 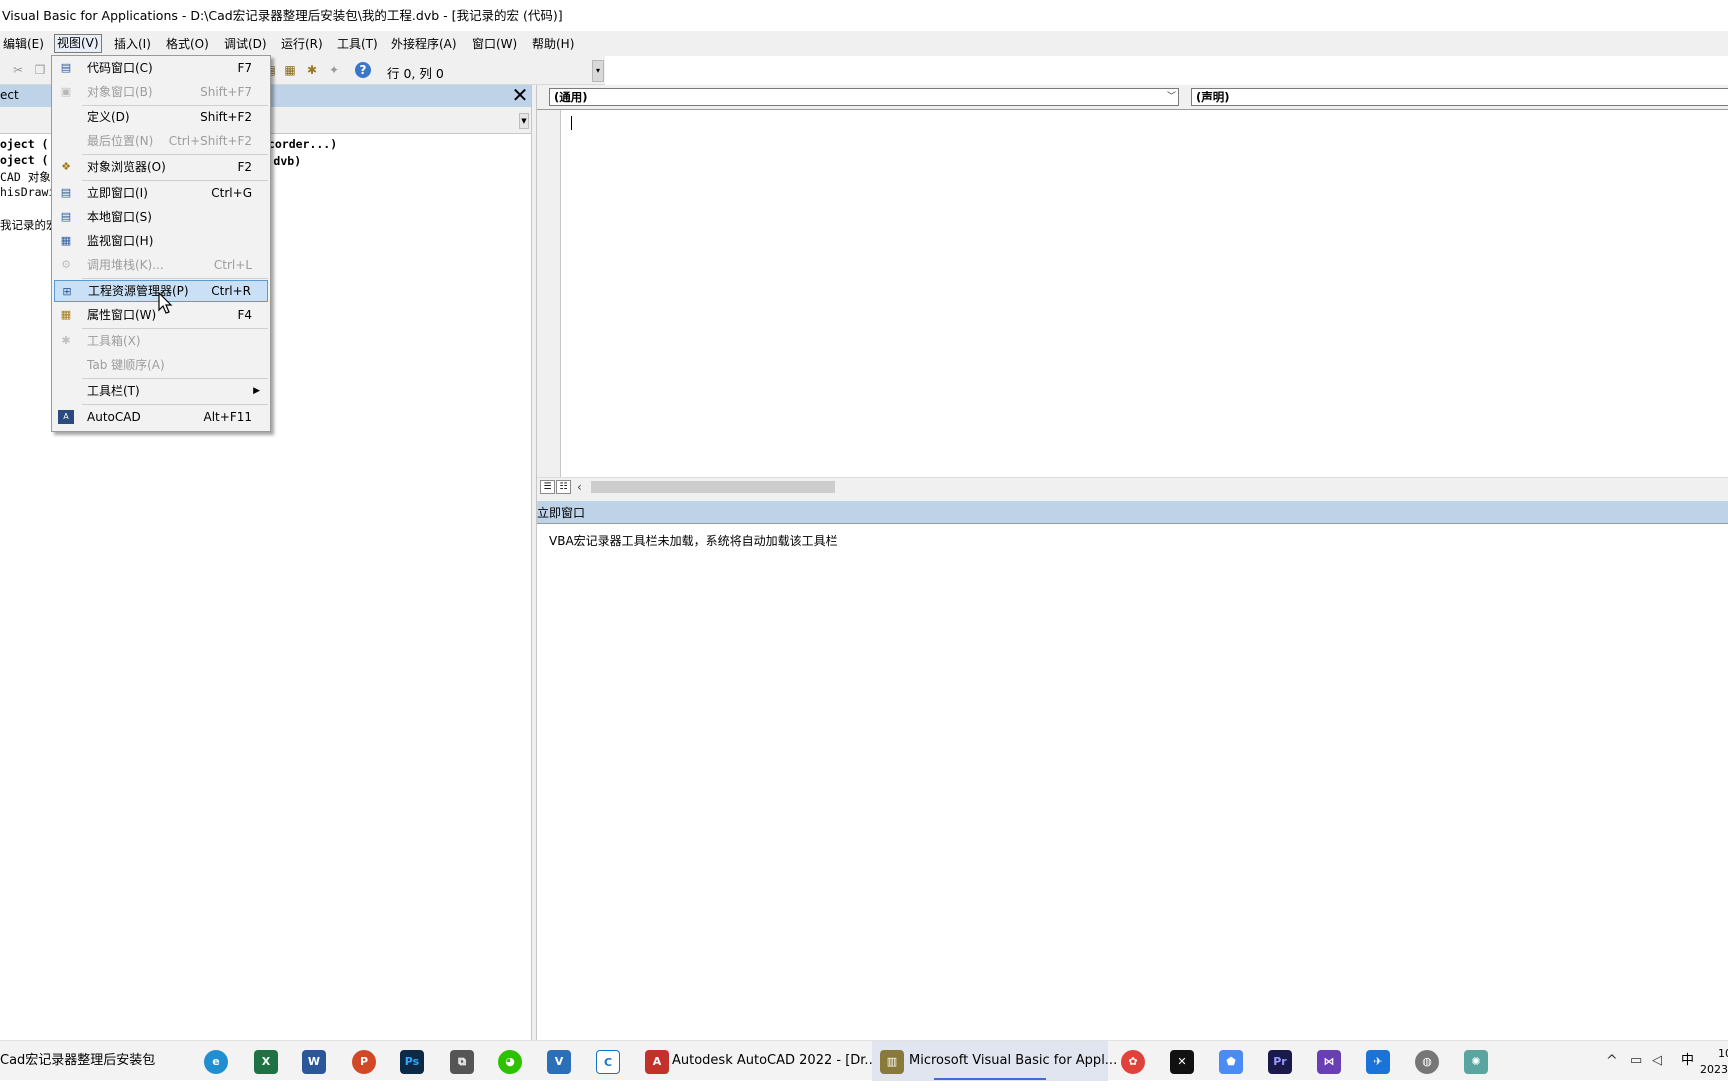 What do you see at coordinates (1476, 1062) in the screenshot?
I see `gear-app-icon: ✺` at bounding box center [1476, 1062].